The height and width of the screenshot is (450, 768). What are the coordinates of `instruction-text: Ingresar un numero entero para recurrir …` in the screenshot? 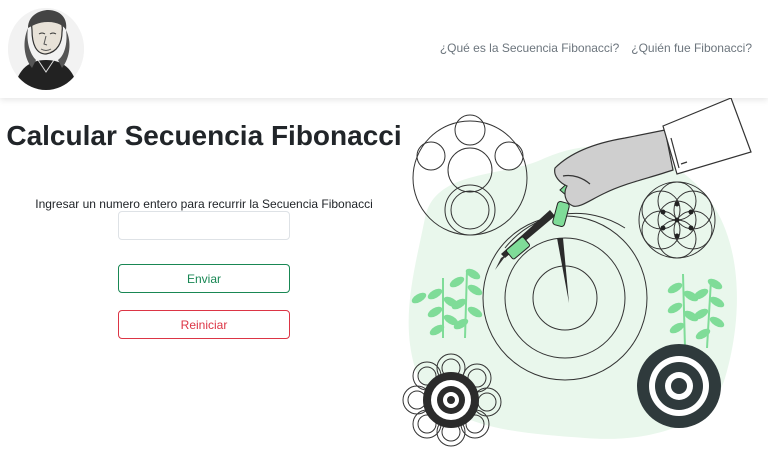 It's located at (204, 204).